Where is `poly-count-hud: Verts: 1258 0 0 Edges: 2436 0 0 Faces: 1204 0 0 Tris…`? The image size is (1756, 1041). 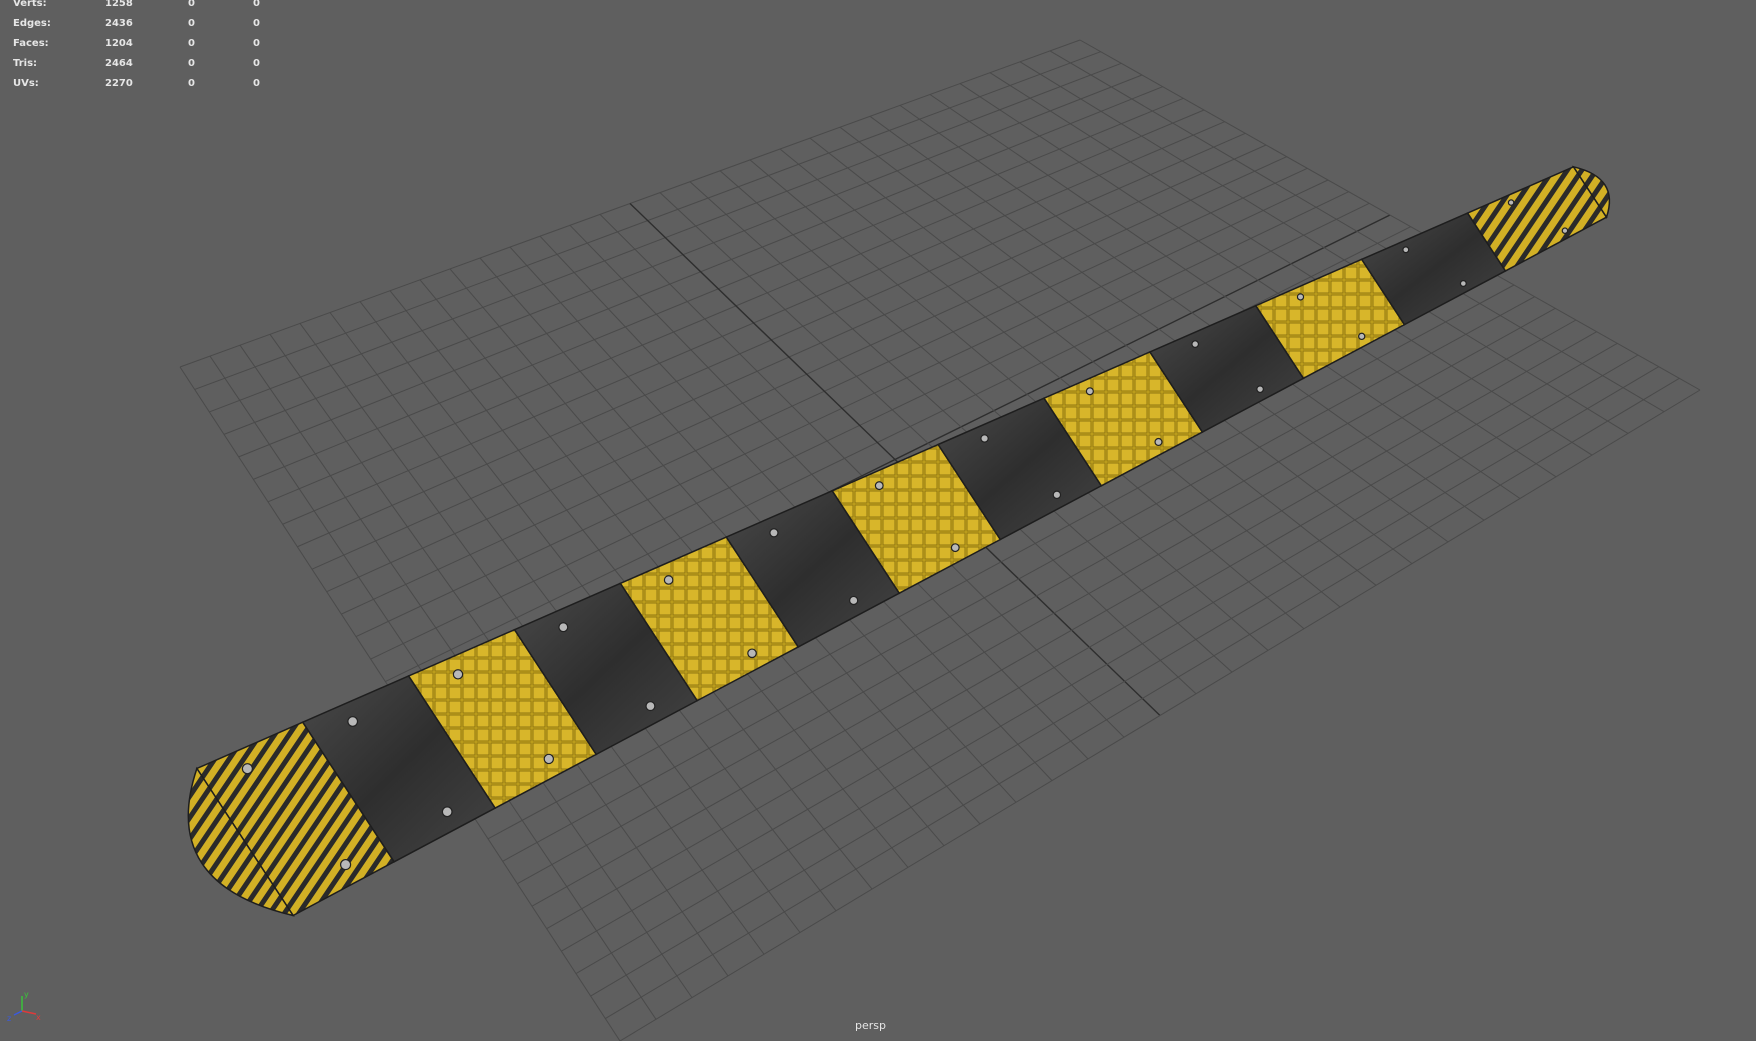 poly-count-hud: Verts: 1258 0 0 Edges: 2436 0 0 Faces: 1204 0 0 Tris… is located at coordinates (143, 47).